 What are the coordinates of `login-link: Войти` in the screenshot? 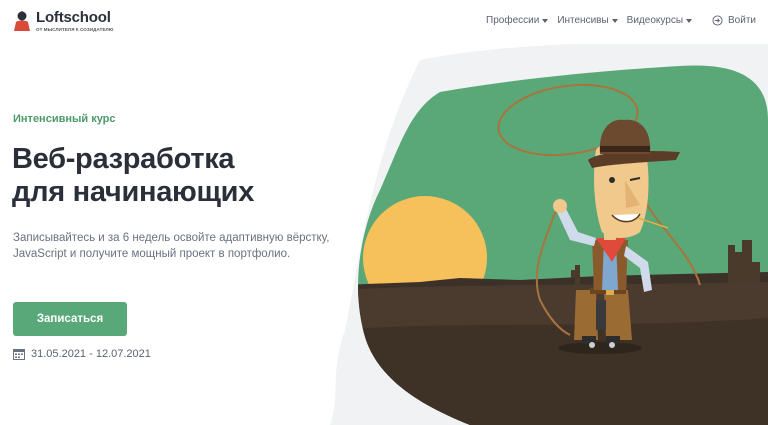 It's located at (734, 20).